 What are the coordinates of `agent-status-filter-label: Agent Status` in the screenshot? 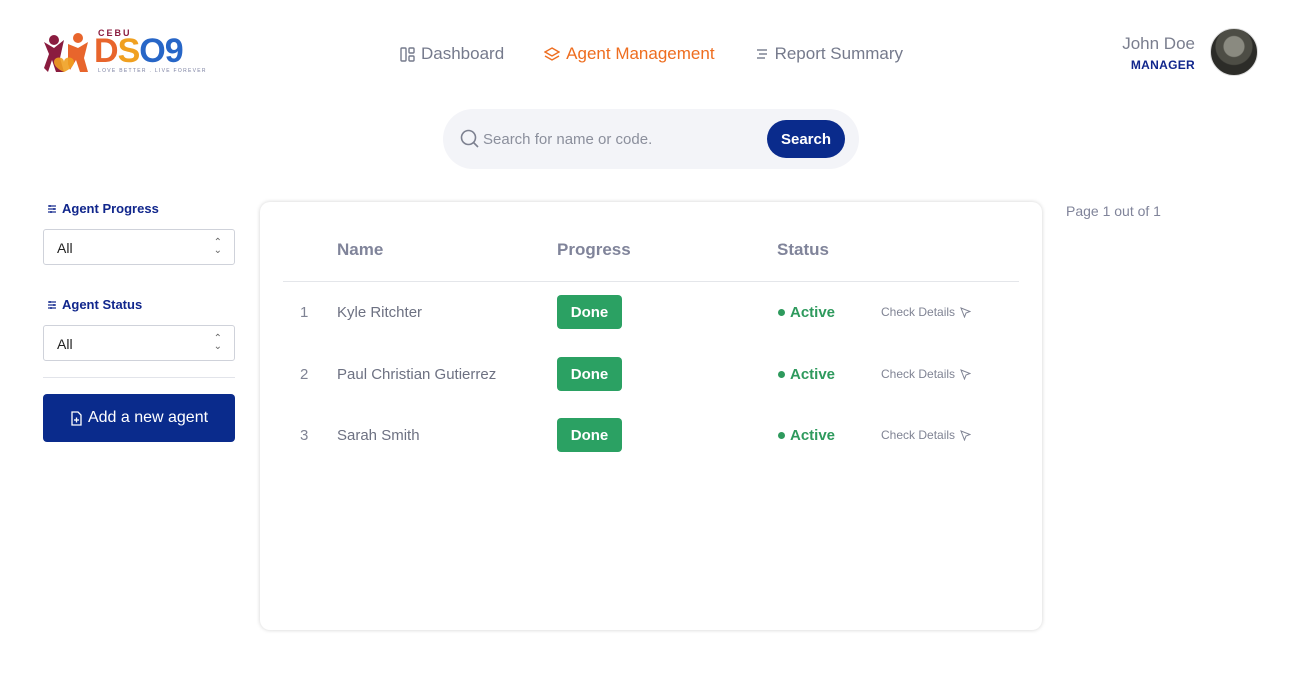 It's located at (94, 304).